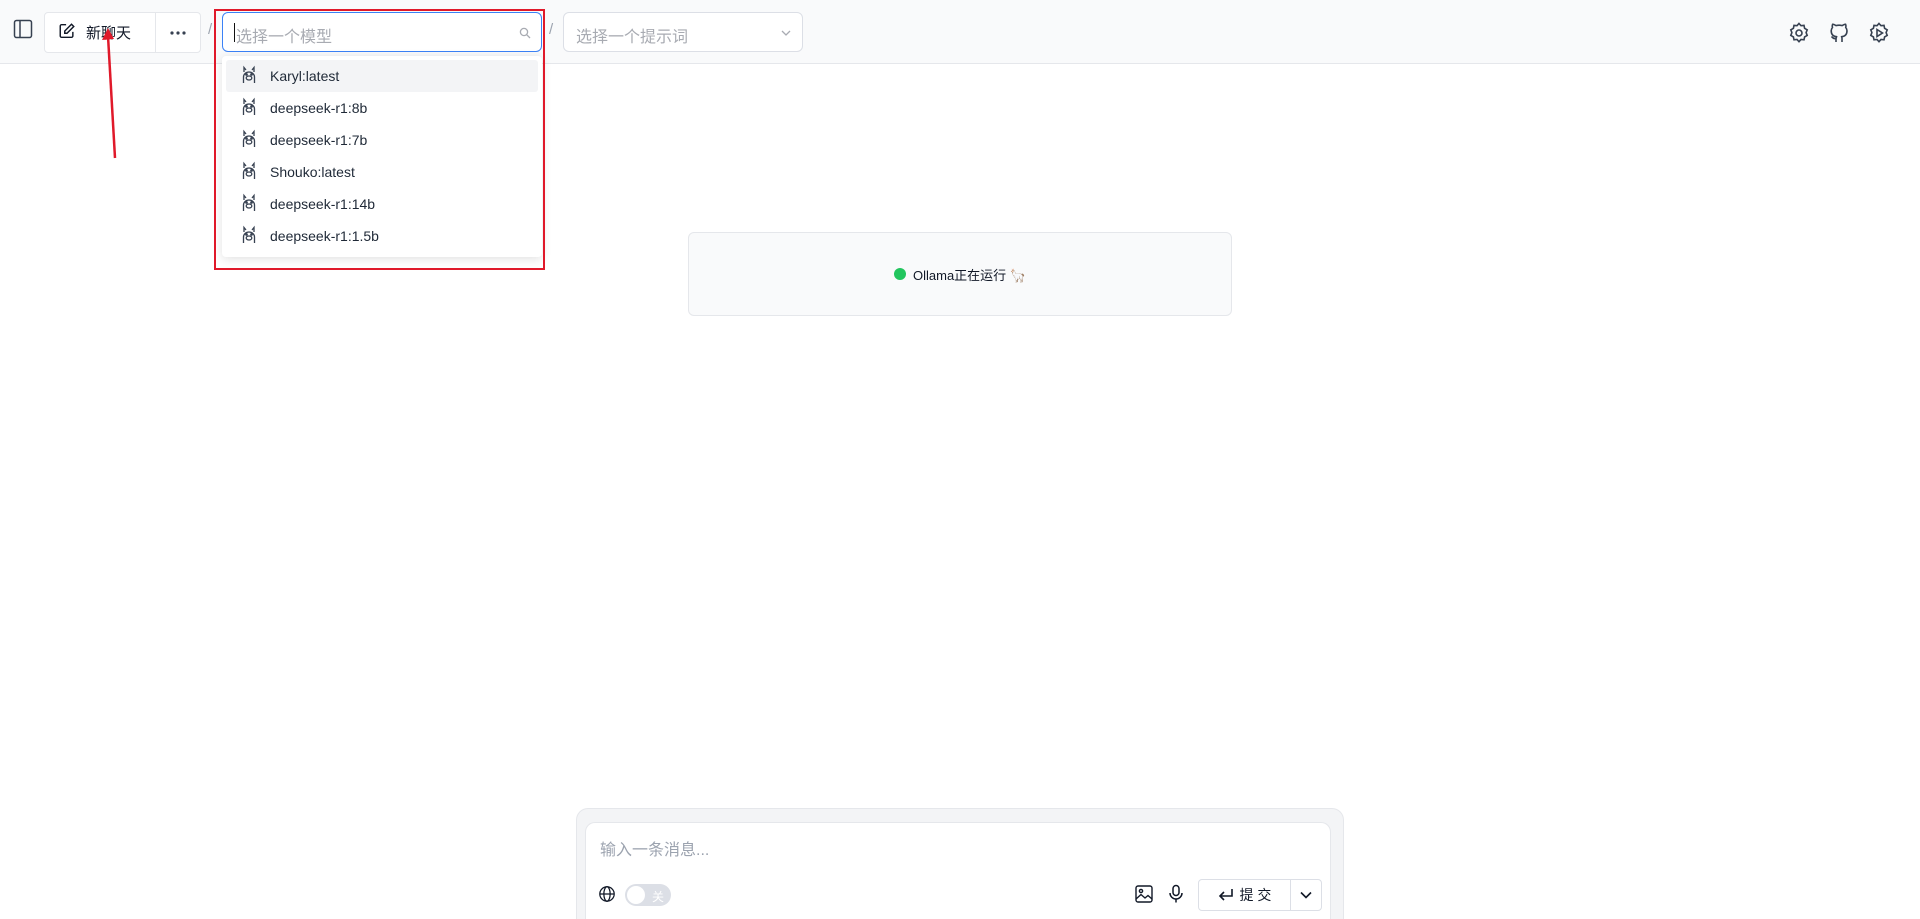  What do you see at coordinates (319, 108) in the screenshot?
I see `model-option-label: deepseek-r1:8b` at bounding box center [319, 108].